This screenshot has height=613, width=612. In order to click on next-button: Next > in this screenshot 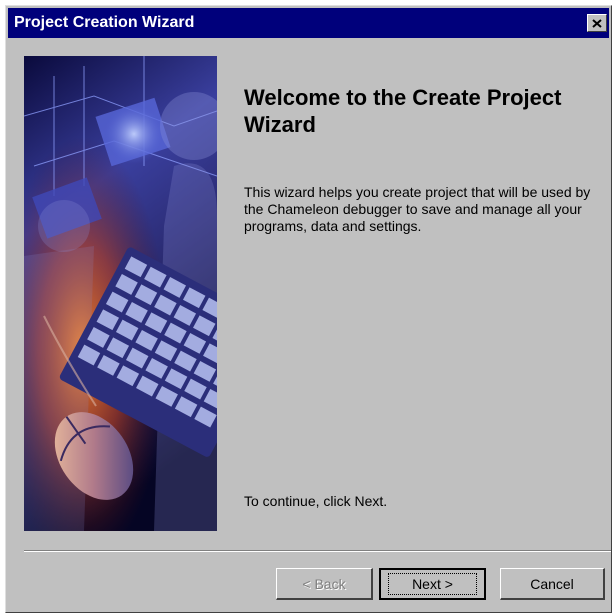, I will do `click(432, 584)`.